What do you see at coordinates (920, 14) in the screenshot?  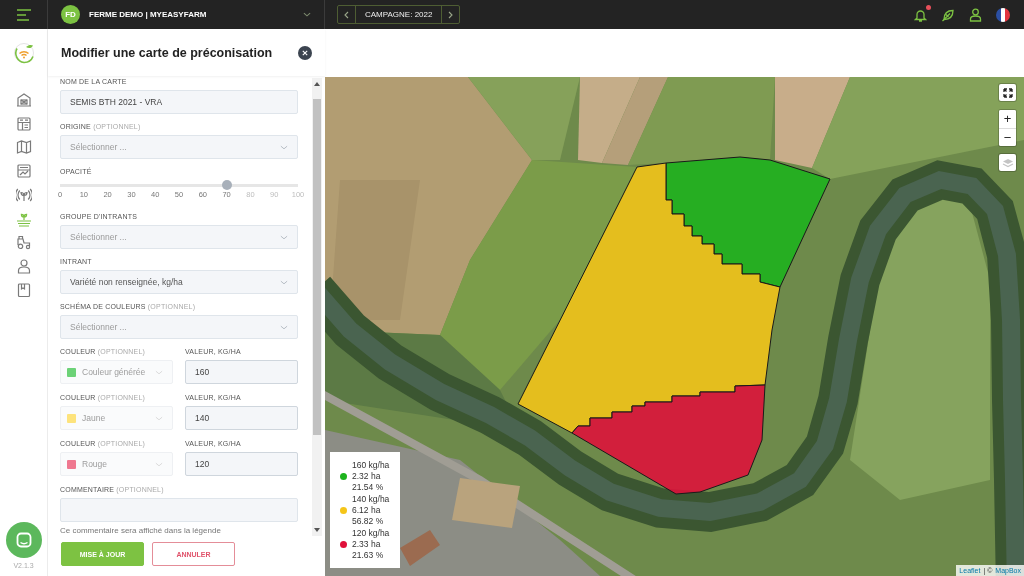 I see `bell-icon` at bounding box center [920, 14].